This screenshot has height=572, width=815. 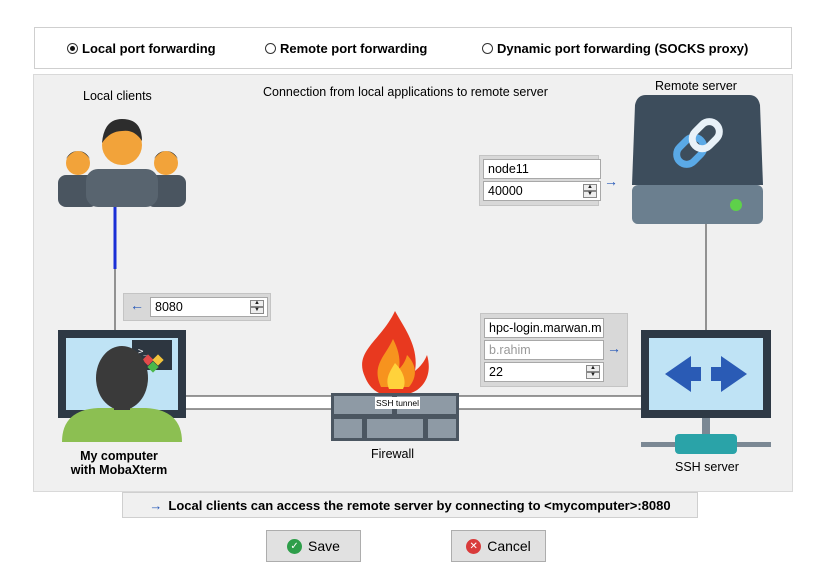 What do you see at coordinates (395, 376) in the screenshot?
I see `firewall-icon` at bounding box center [395, 376].